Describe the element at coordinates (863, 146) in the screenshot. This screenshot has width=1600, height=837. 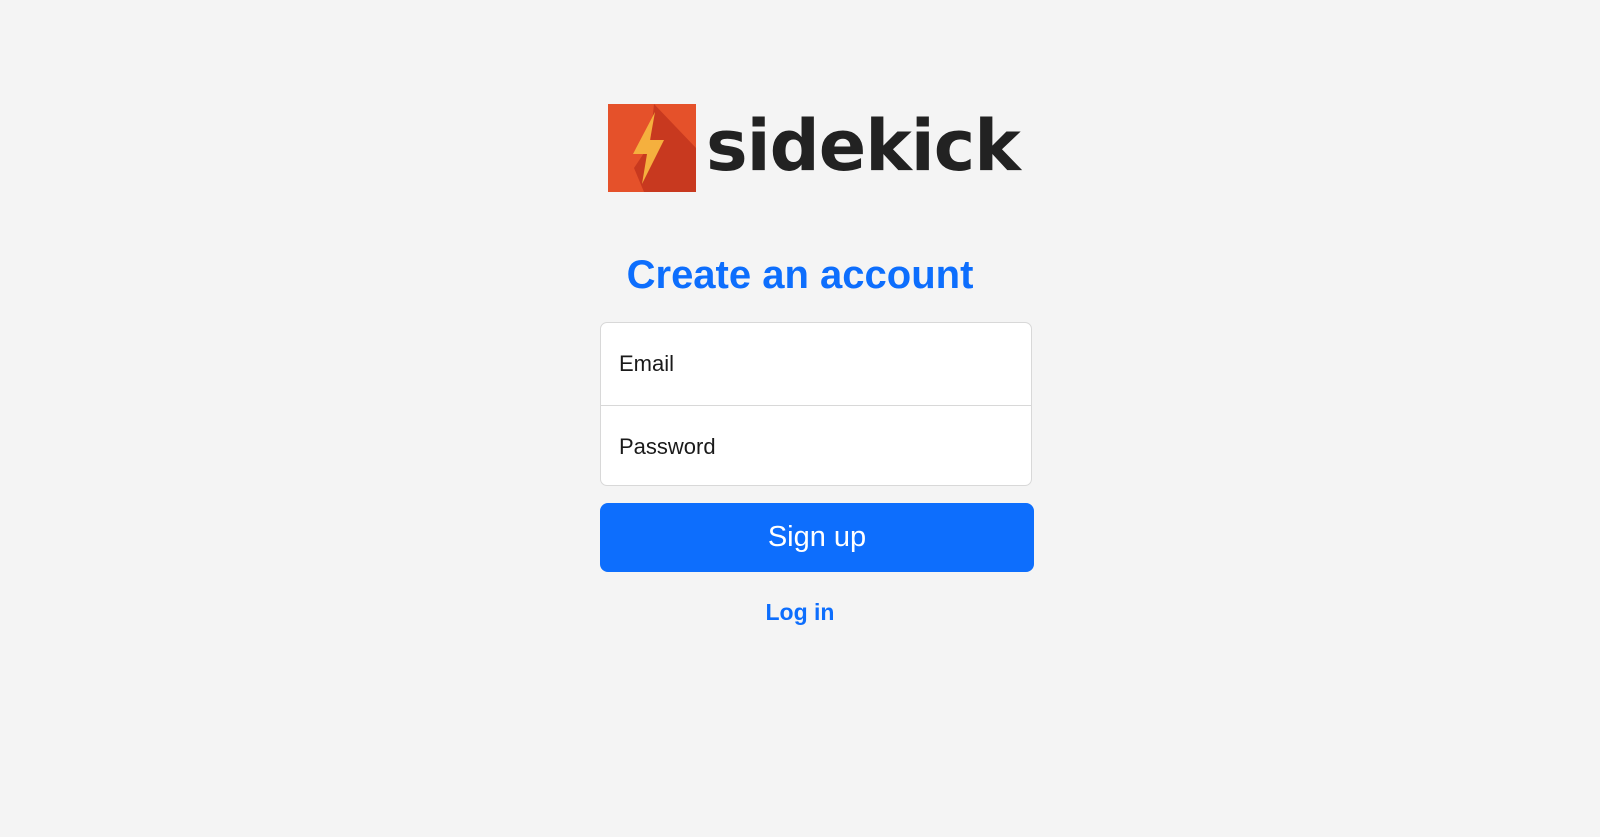
I see `brand-name: sidekick` at that location.